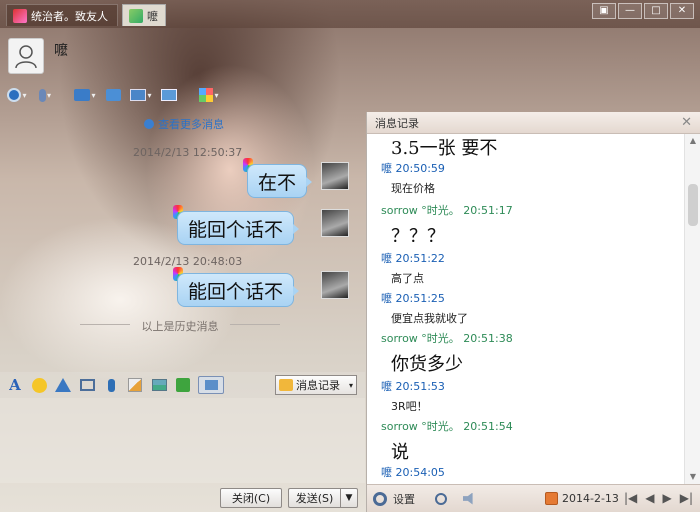 The image size is (700, 512). What do you see at coordinates (692, 309) in the screenshot?
I see `records-scrollbar: ▲ ▼` at bounding box center [692, 309].